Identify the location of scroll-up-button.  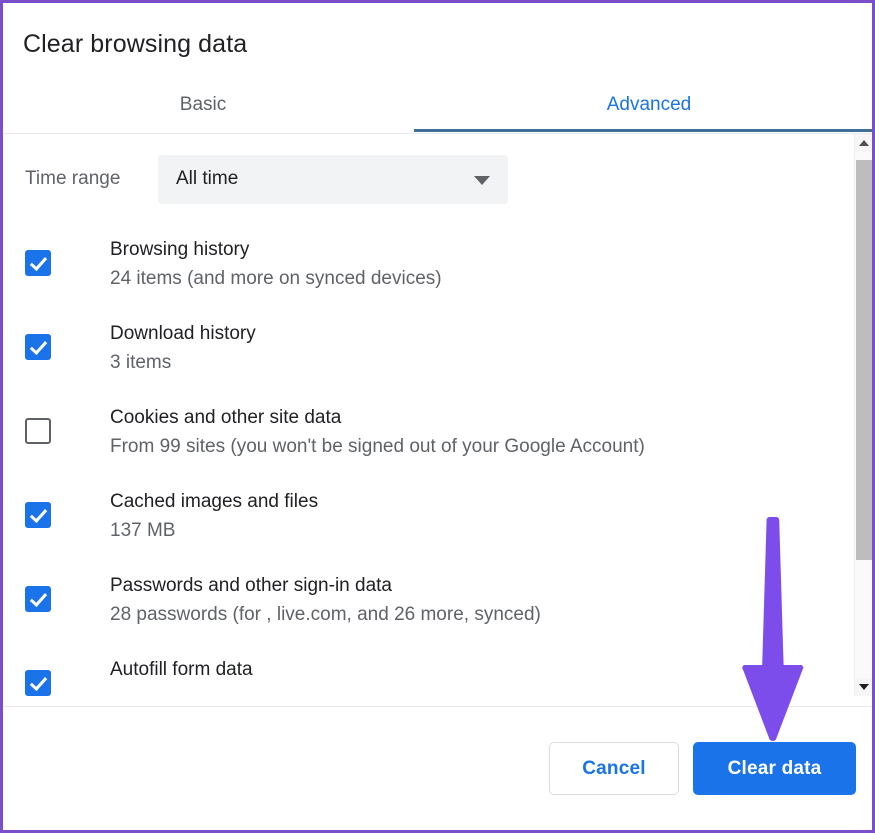
(863, 142).